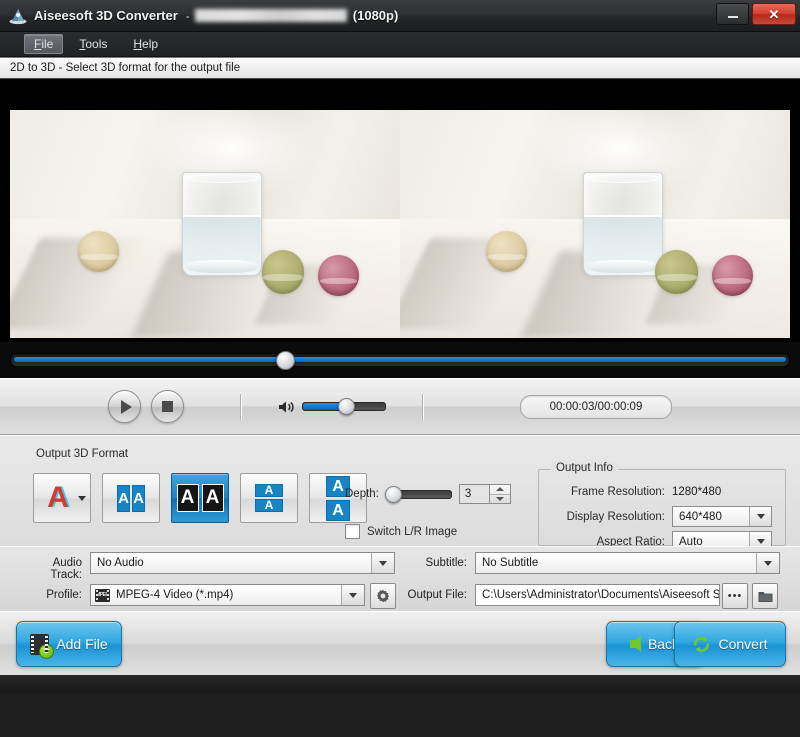 The height and width of the screenshot is (737, 800). What do you see at coordinates (418, 494) in the screenshot?
I see `depth-slider` at bounding box center [418, 494].